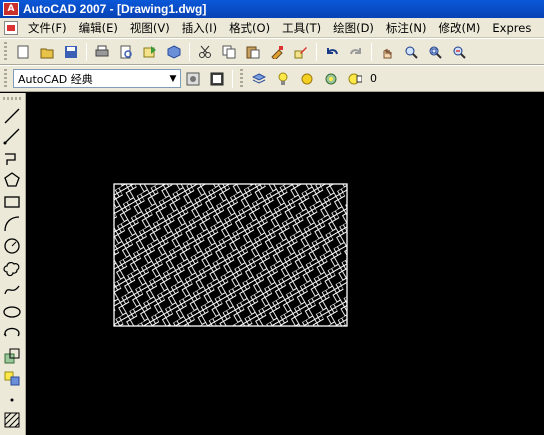 This screenshot has height=435, width=544. I want to click on zoom-window-icon, so click(435, 52).